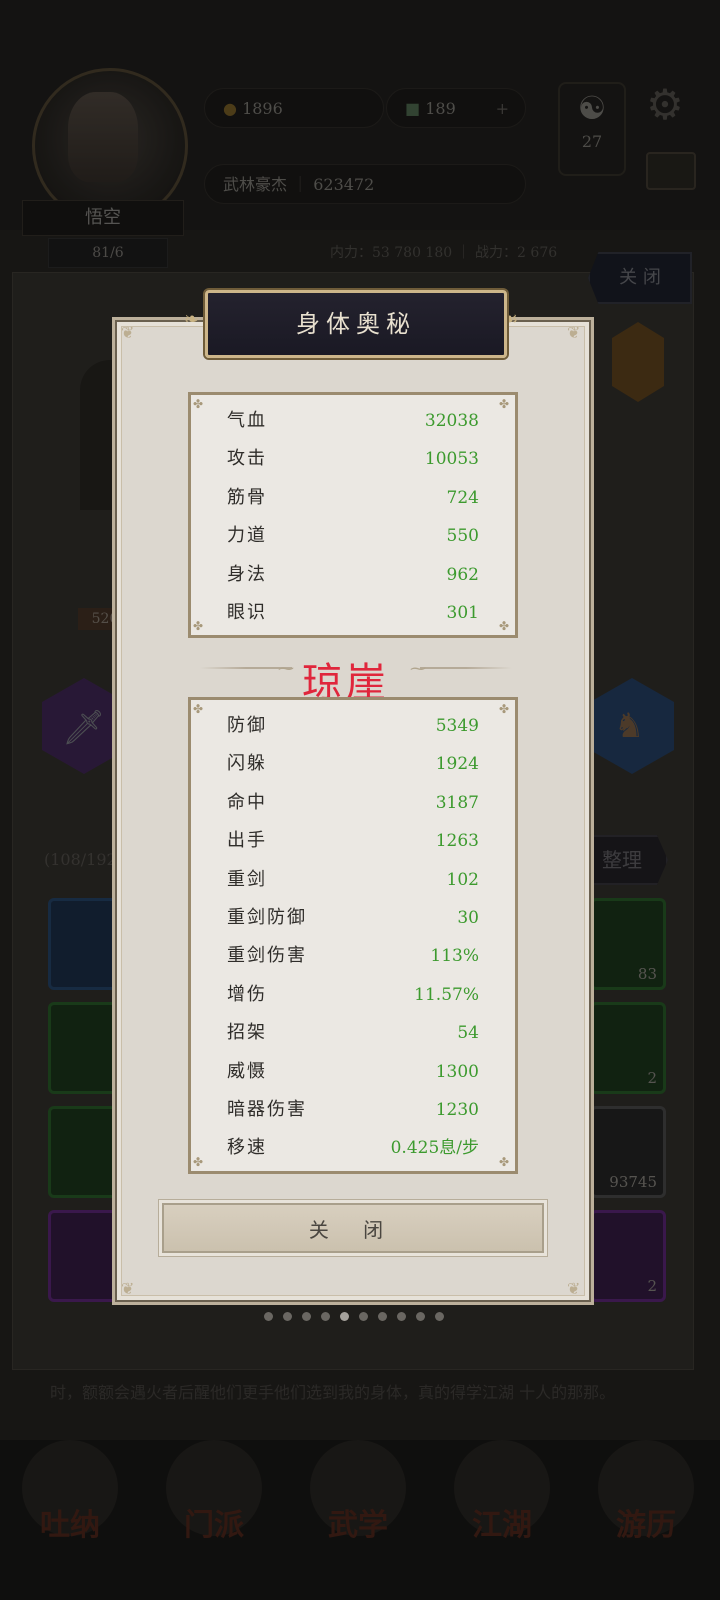  Describe the element at coordinates (457, 726) in the screenshot. I see `stat-value: 5349` at that location.